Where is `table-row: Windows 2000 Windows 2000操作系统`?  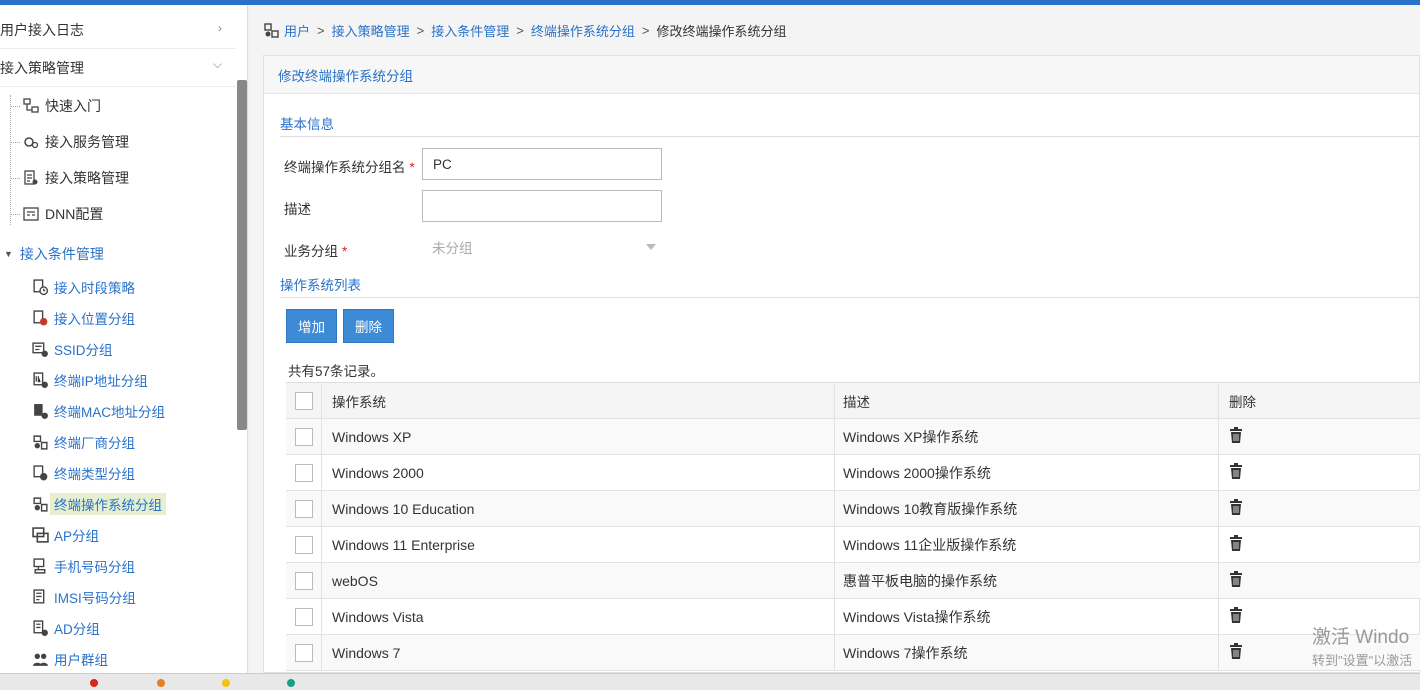
table-row: Windows 2000 Windows 2000操作系统 is located at coordinates (853, 473).